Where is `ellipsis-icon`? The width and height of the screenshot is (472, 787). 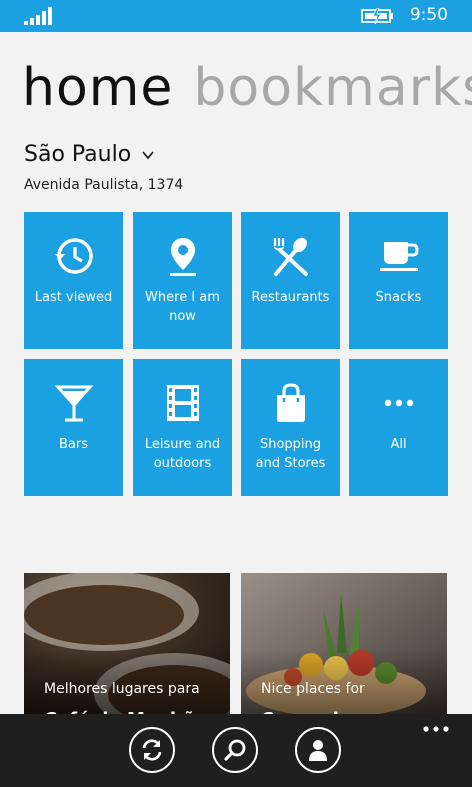 ellipsis-icon is located at coordinates (436, 729).